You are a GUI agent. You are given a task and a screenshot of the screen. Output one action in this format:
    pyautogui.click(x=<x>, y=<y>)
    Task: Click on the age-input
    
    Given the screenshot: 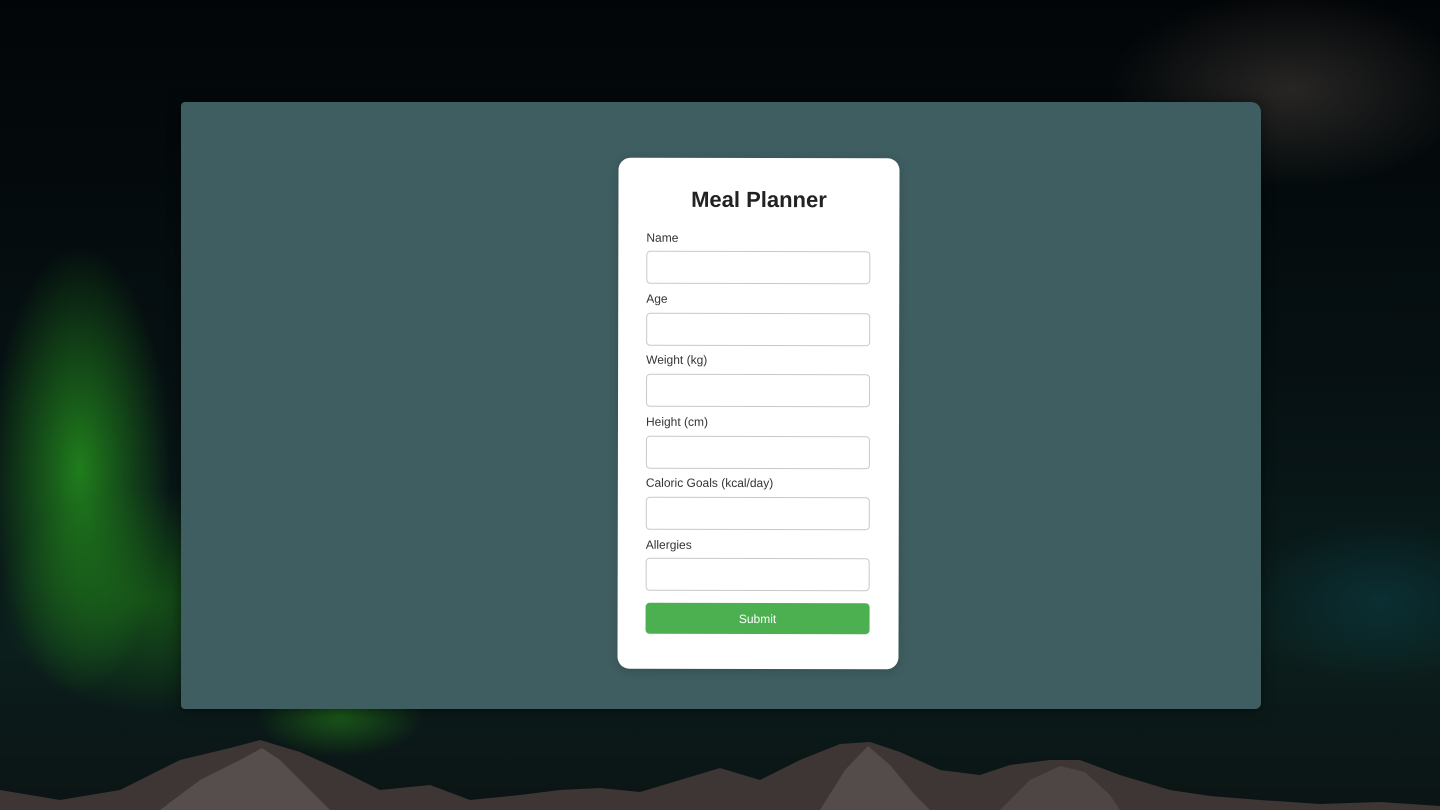 What is the action you would take?
    pyautogui.click(x=758, y=329)
    